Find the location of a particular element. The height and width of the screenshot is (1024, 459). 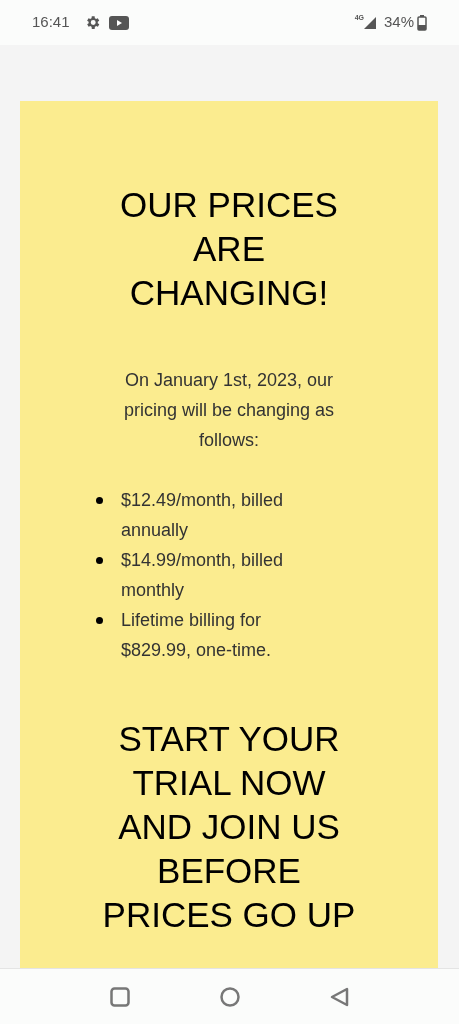

battery-percentage: 34% is located at coordinates (398, 22).